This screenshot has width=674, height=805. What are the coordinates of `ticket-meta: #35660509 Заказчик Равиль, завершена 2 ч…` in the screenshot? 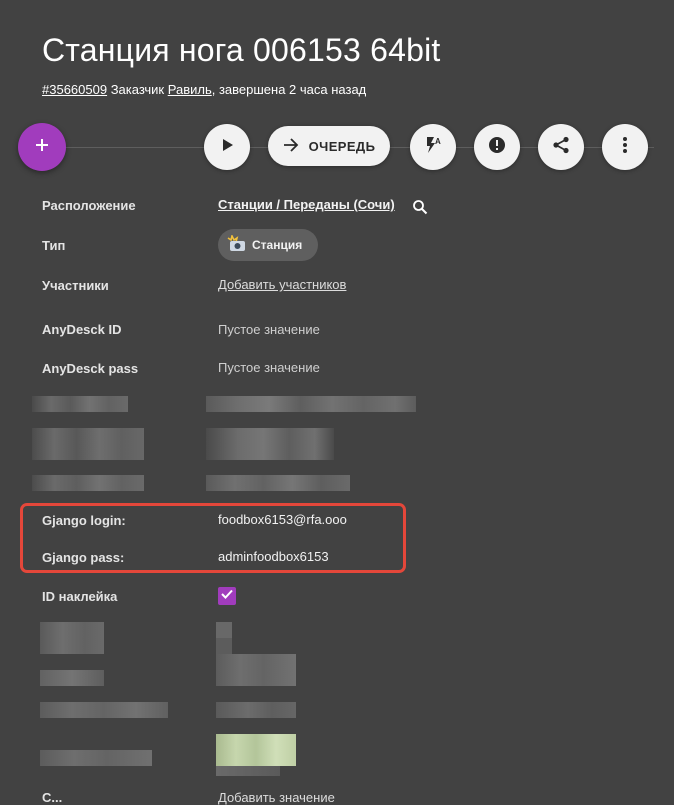 It's located at (204, 89).